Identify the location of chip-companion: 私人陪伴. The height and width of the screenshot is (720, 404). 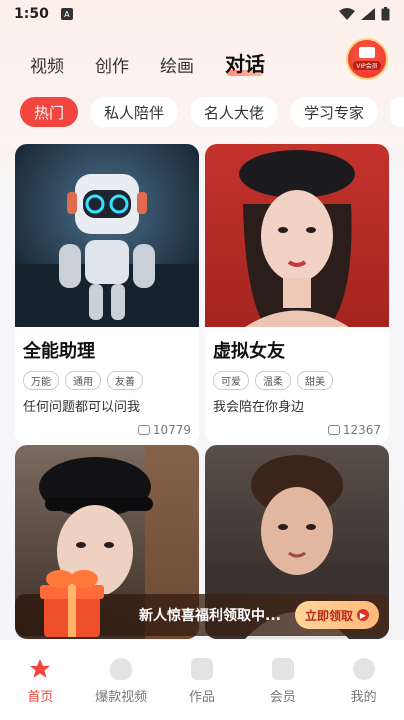
(134, 112).